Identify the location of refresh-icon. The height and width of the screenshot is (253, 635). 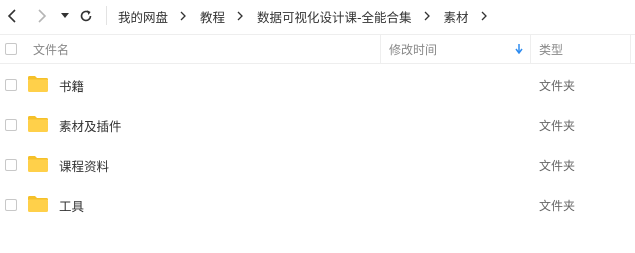
(86, 16).